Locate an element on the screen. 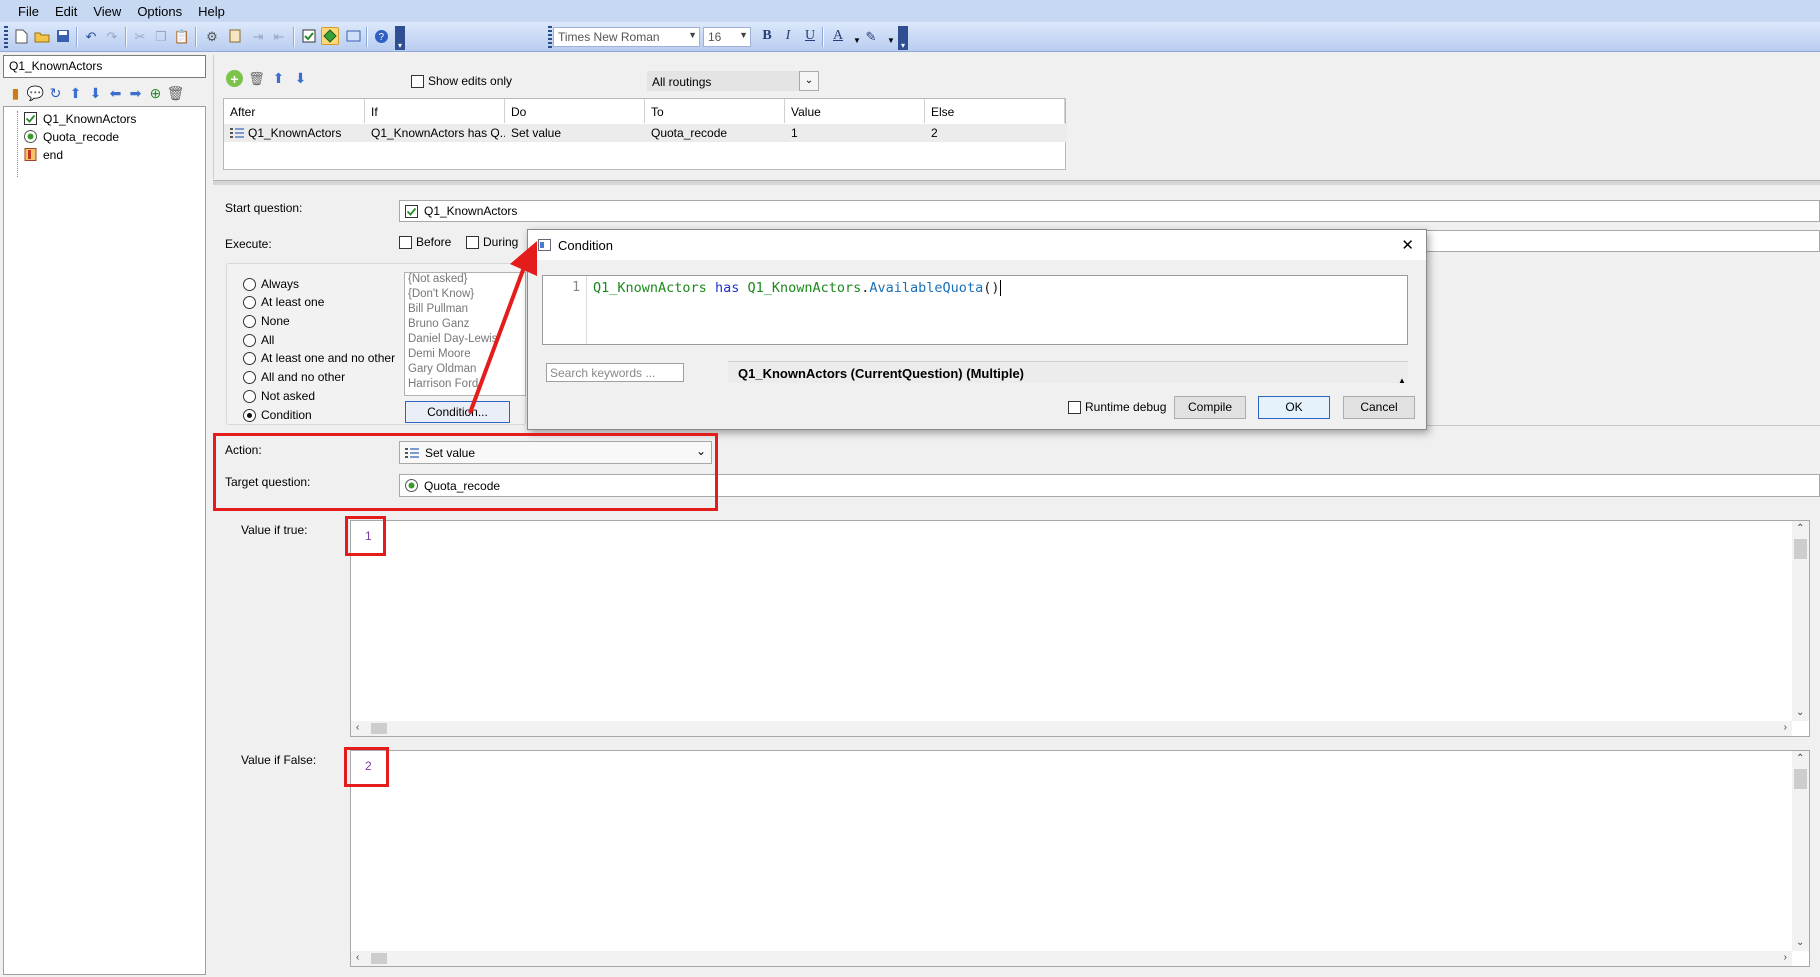 The height and width of the screenshot is (977, 1820). dialog-title-bar: Condition ✕ is located at coordinates (977, 245).